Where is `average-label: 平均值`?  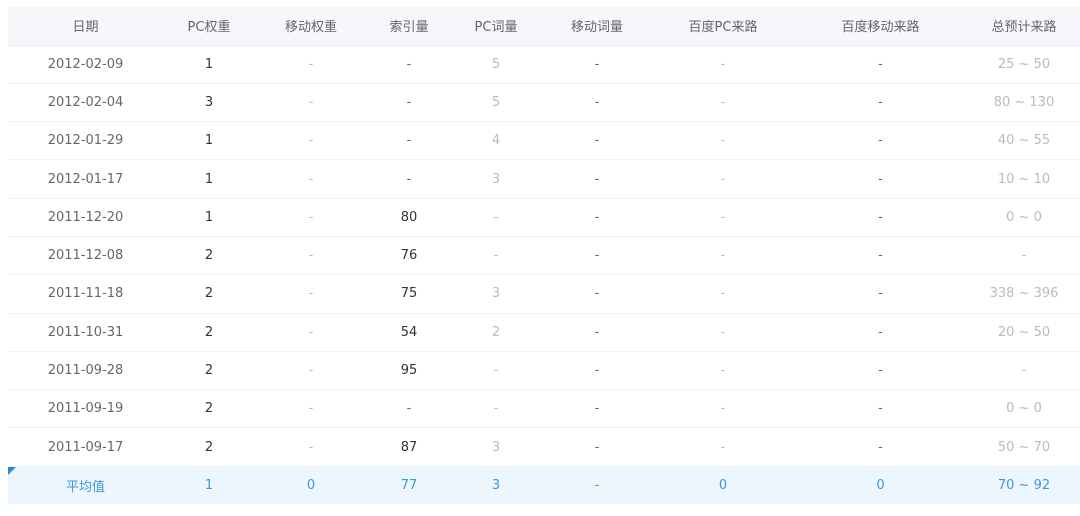 average-label: 平均值 is located at coordinates (85, 488).